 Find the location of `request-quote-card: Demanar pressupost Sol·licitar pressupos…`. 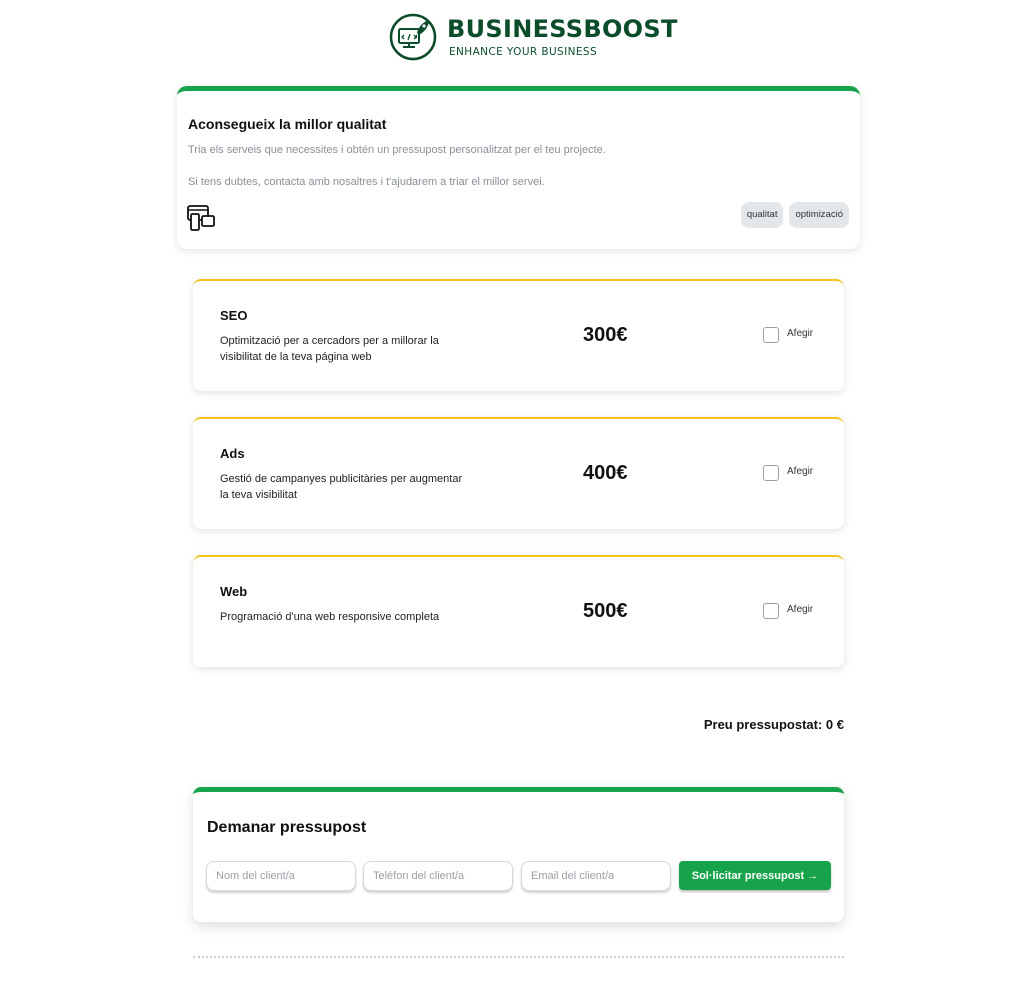

request-quote-card: Demanar pressupost Sol·licitar pressupos… is located at coordinates (518, 854).